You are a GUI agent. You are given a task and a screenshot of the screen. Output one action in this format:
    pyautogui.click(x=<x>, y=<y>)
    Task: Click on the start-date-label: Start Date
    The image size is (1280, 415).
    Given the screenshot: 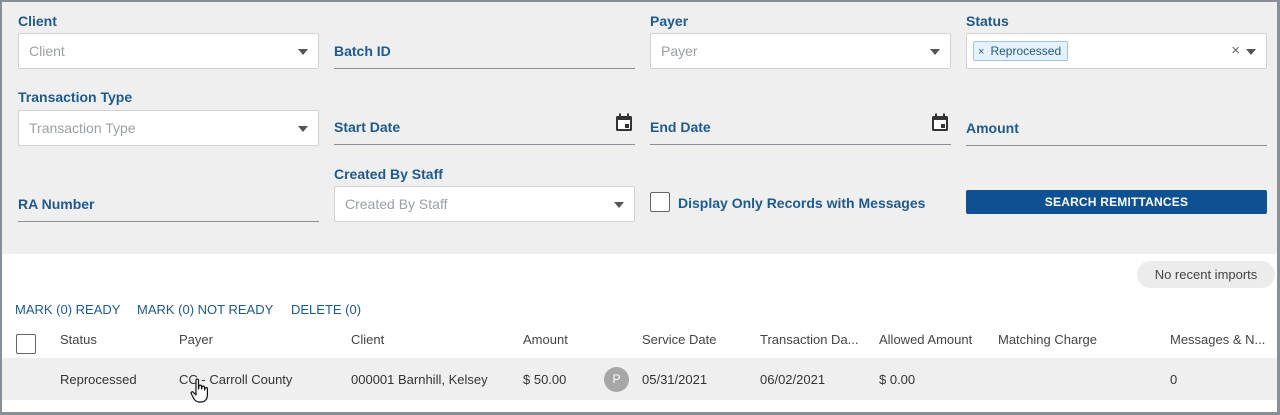 What is the action you would take?
    pyautogui.click(x=367, y=127)
    